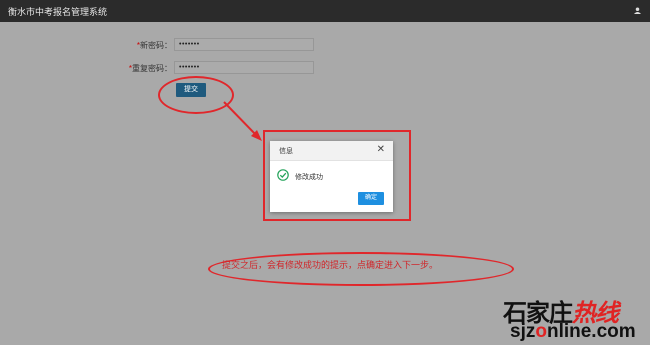 The width and height of the screenshot is (650, 345). What do you see at coordinates (283, 175) in the screenshot?
I see `success-check-icon` at bounding box center [283, 175].